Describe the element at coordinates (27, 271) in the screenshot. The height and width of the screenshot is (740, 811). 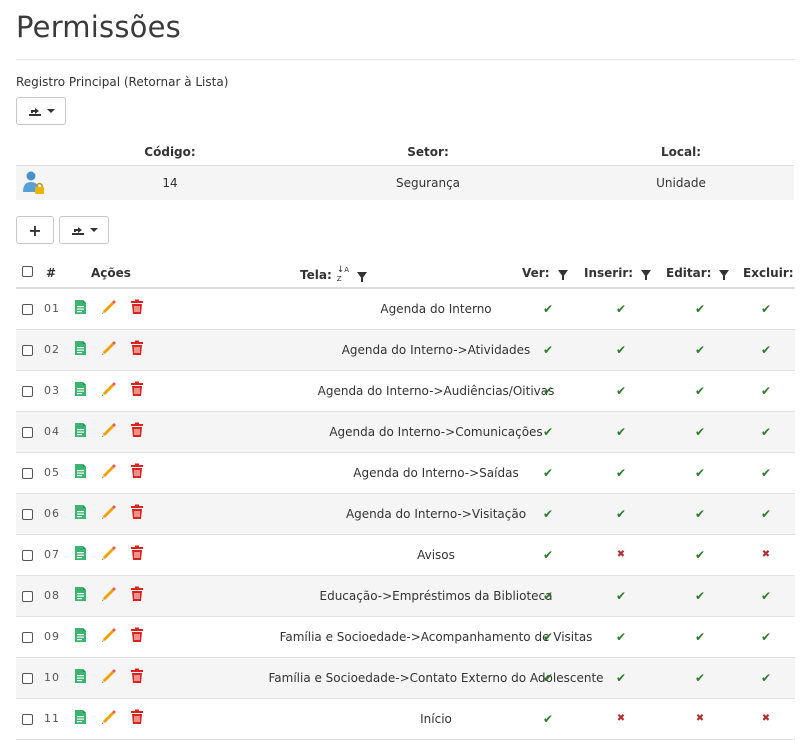
I see `select-all-checkbox` at that location.